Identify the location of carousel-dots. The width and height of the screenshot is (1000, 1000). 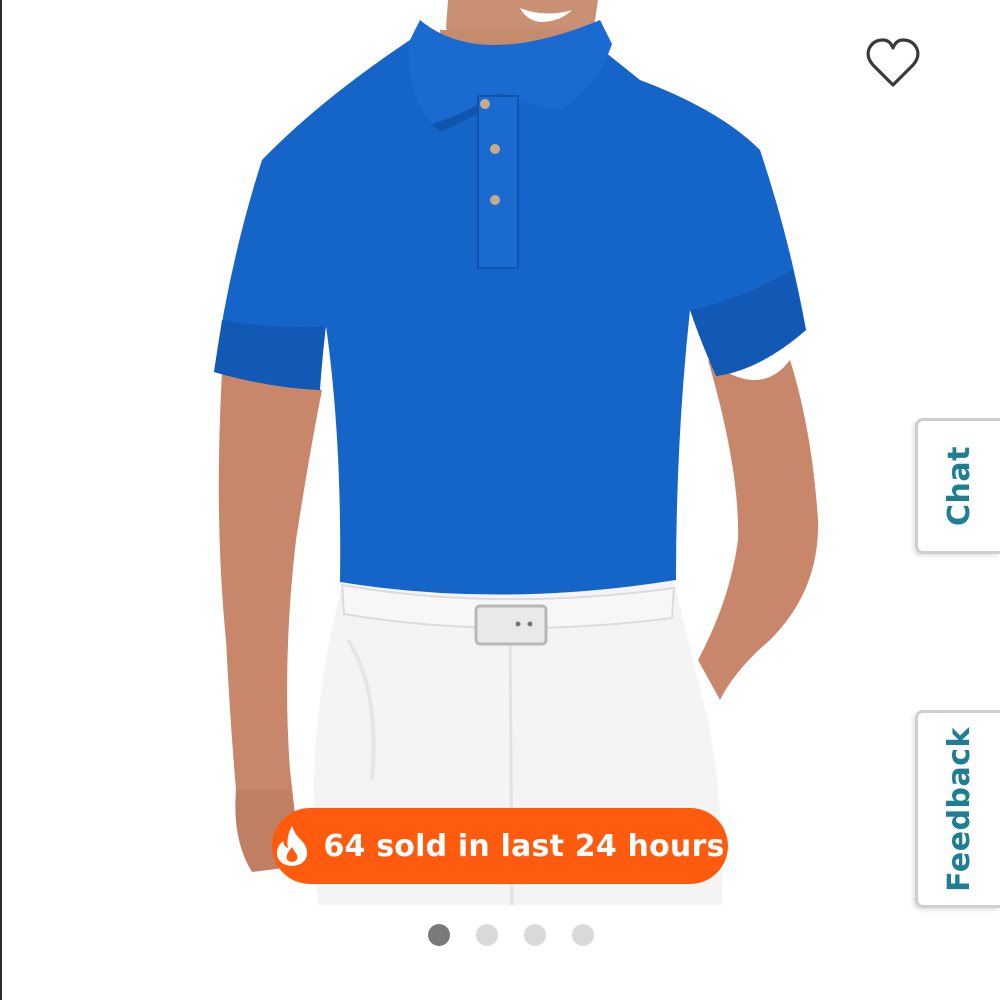
(511, 935).